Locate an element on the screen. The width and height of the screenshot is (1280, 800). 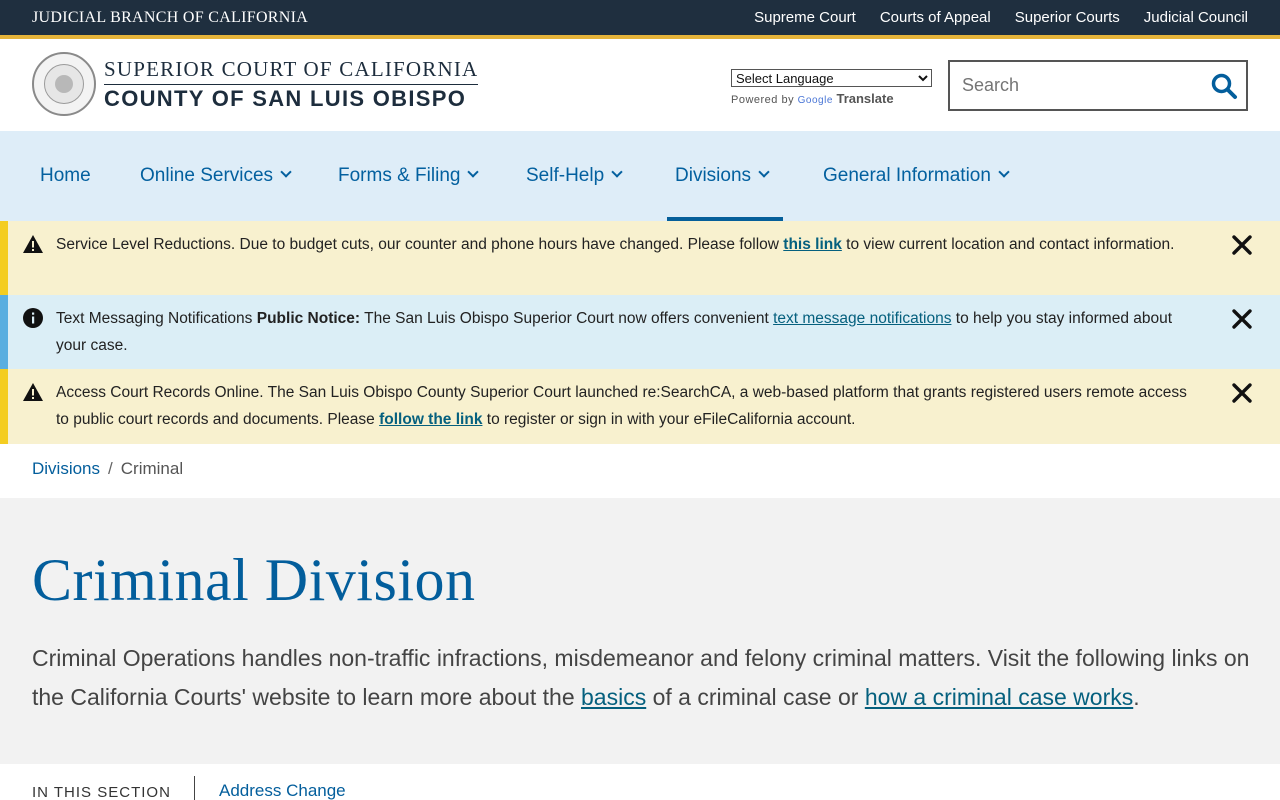
page-title: Criminal Division is located at coordinates (254, 580).